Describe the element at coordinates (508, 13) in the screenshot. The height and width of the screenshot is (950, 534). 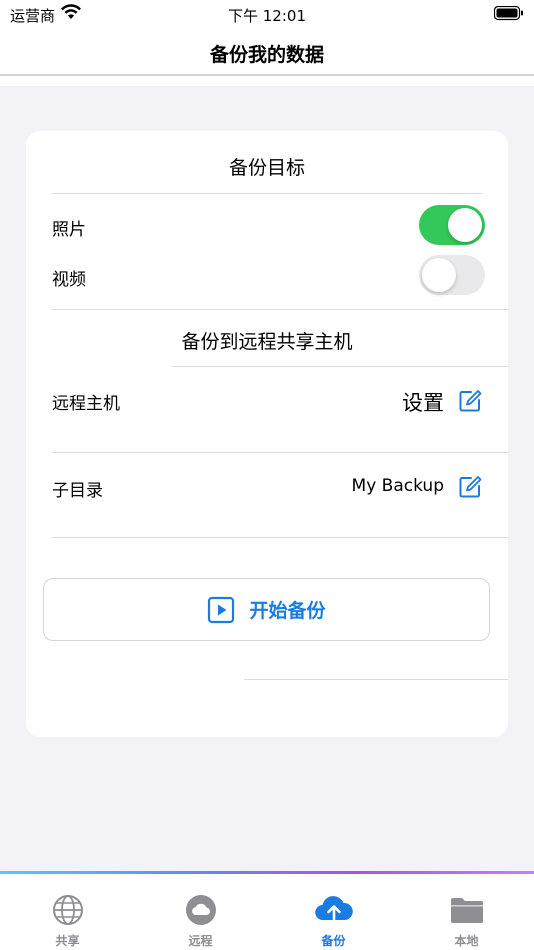
I see `battery-icon` at that location.